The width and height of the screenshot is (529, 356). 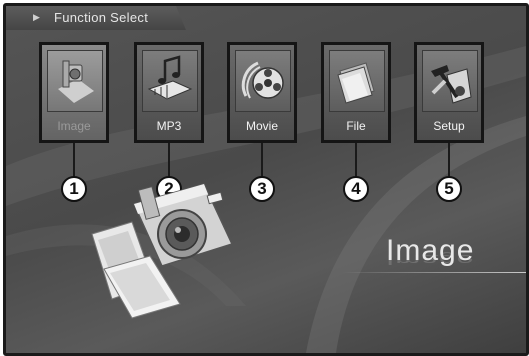 I want to click on menu-label: Setup, so click(x=449, y=126).